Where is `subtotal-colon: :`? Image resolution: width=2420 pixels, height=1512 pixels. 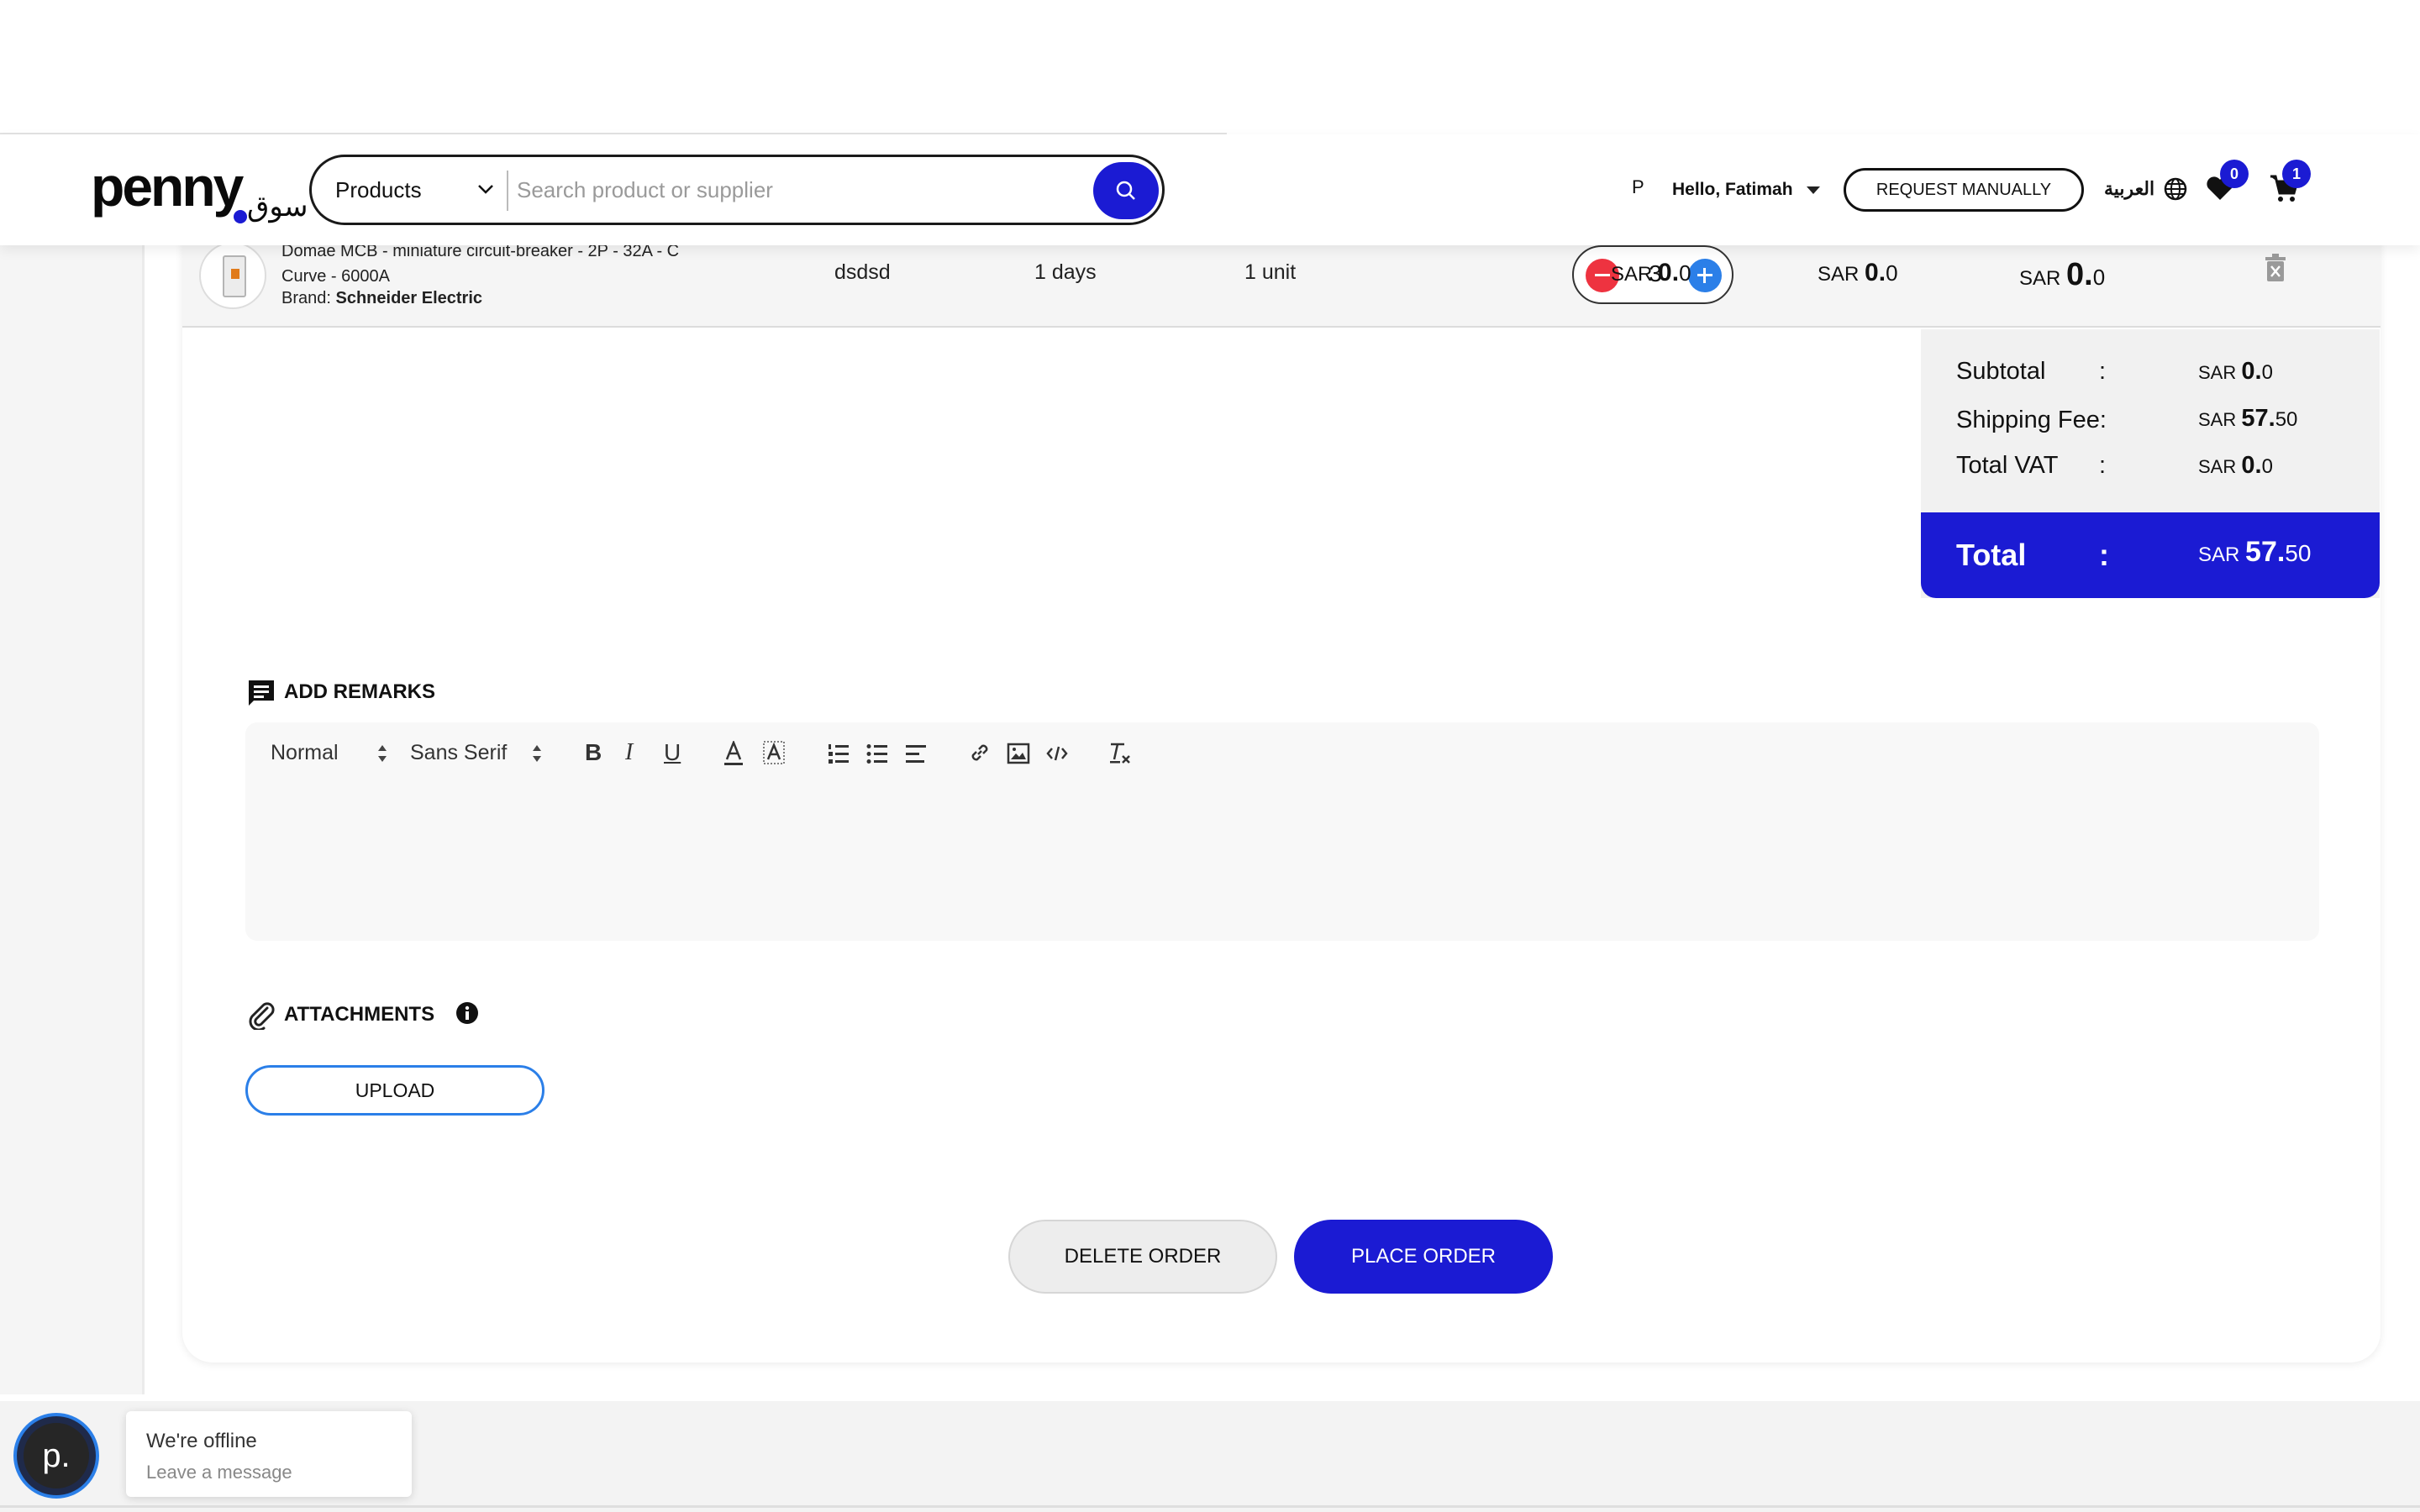 subtotal-colon: : is located at coordinates (2103, 371).